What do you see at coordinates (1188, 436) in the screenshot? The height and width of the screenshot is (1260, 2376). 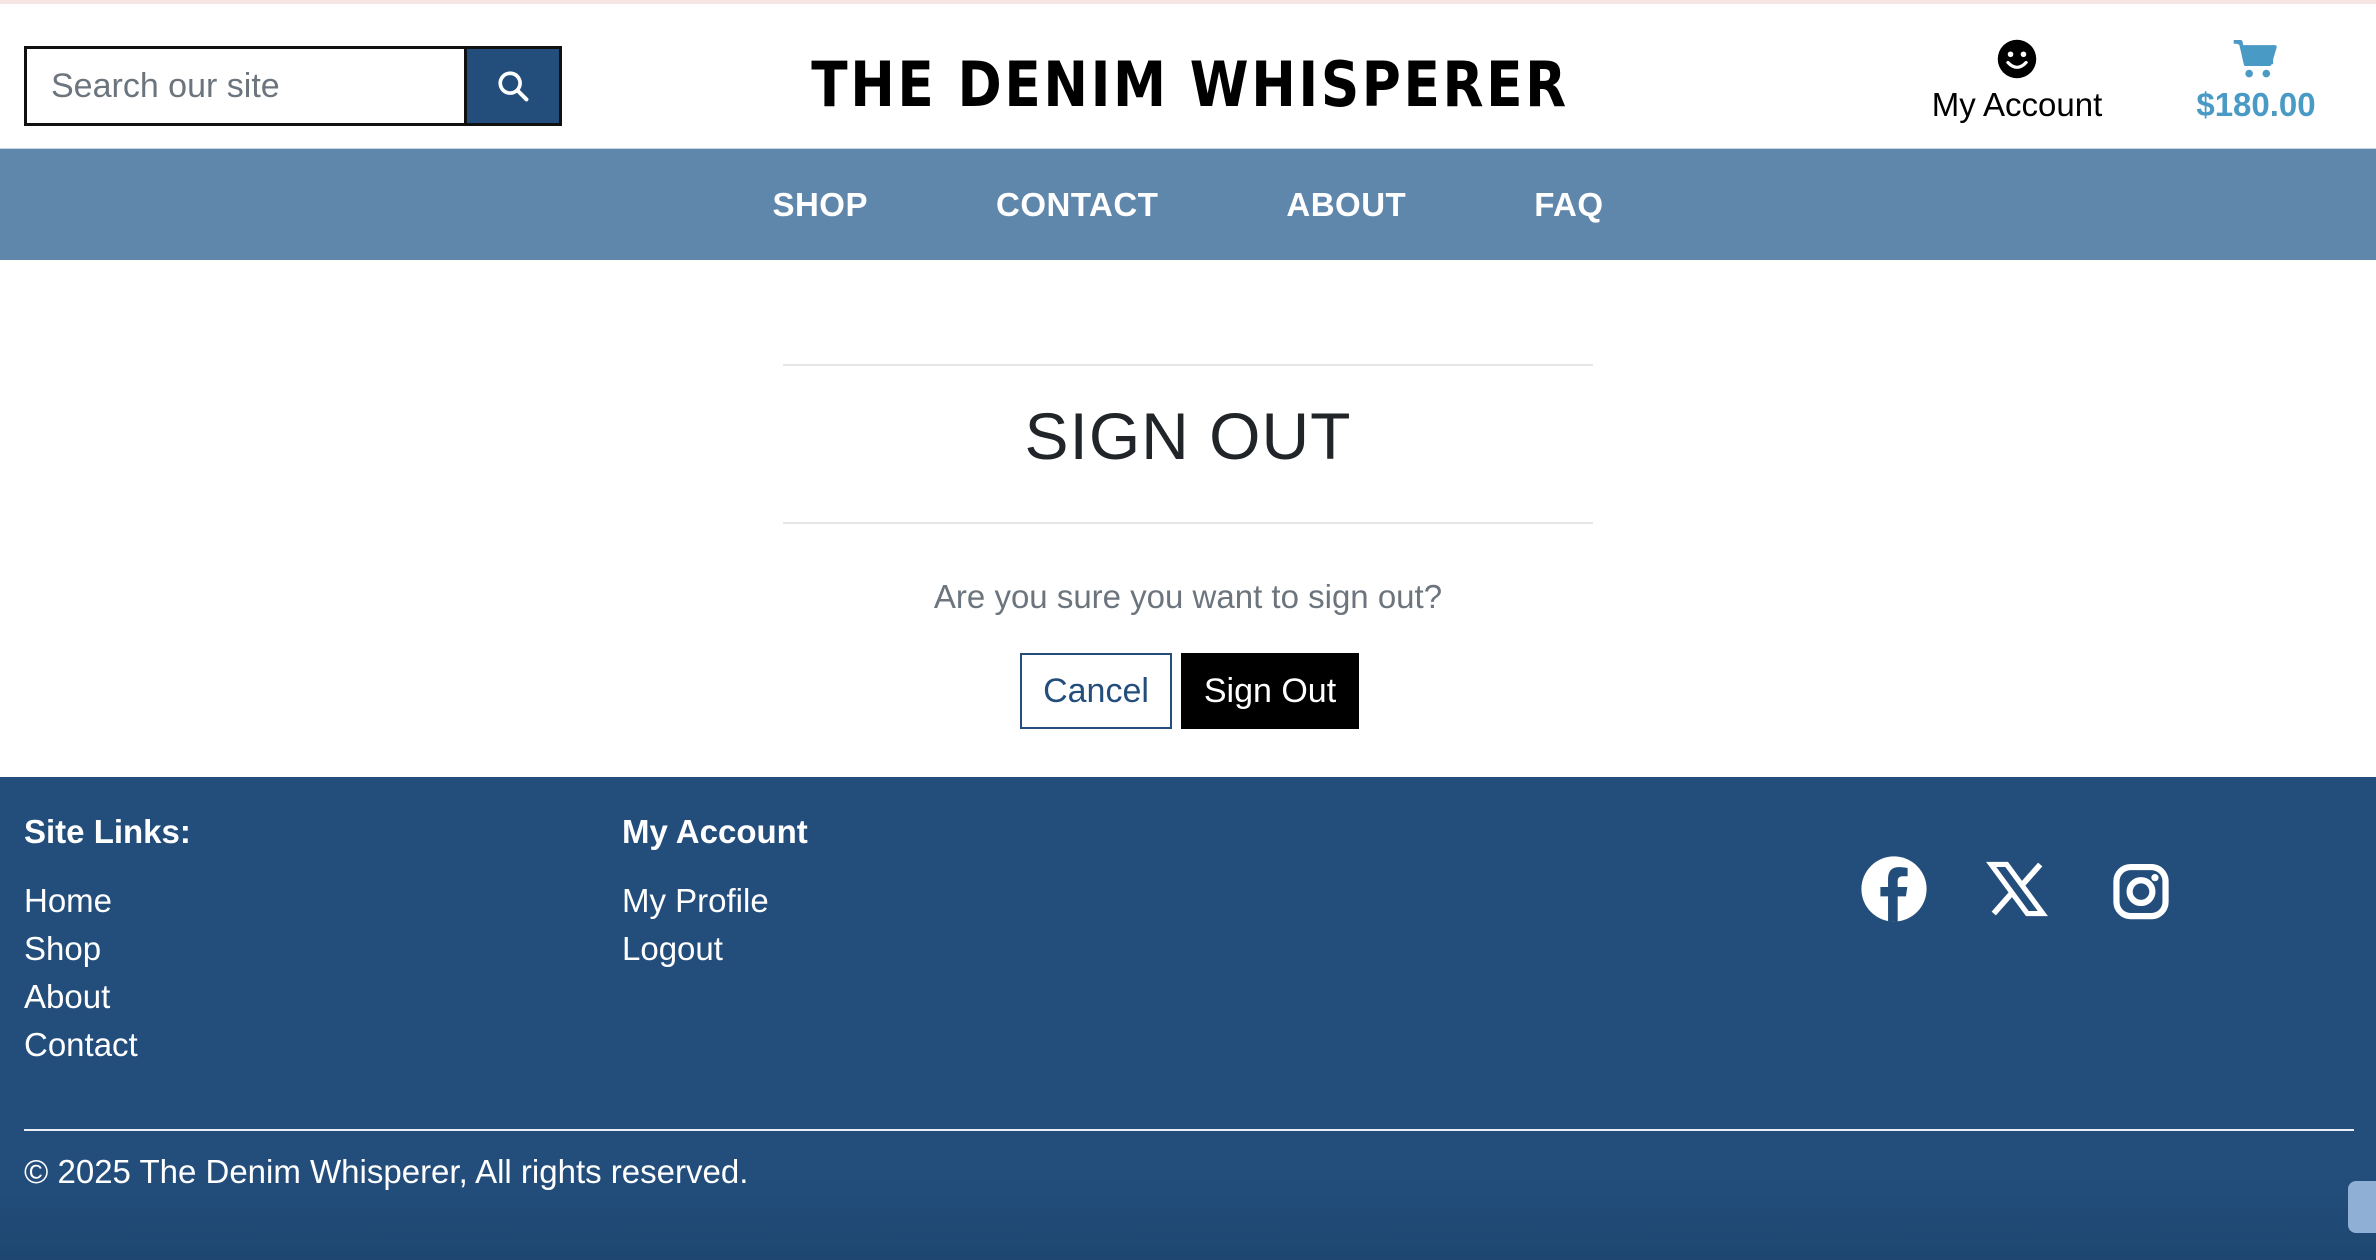 I see `page-title: SIGN OUT` at bounding box center [1188, 436].